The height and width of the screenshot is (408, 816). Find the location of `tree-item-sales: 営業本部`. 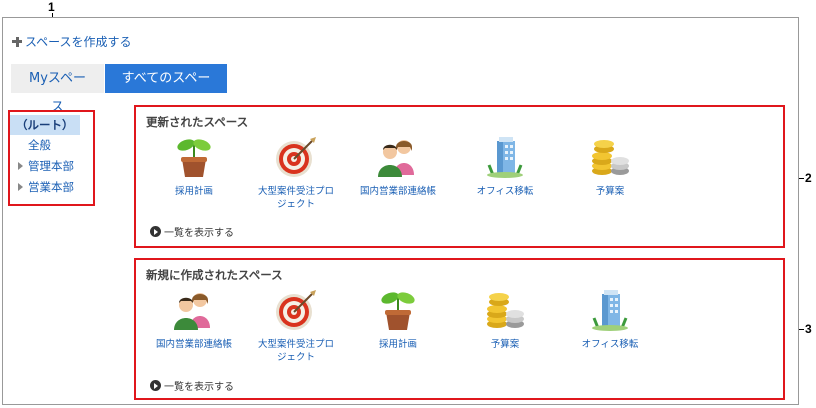

tree-item-sales: 営業本部 is located at coordinates (46, 187).